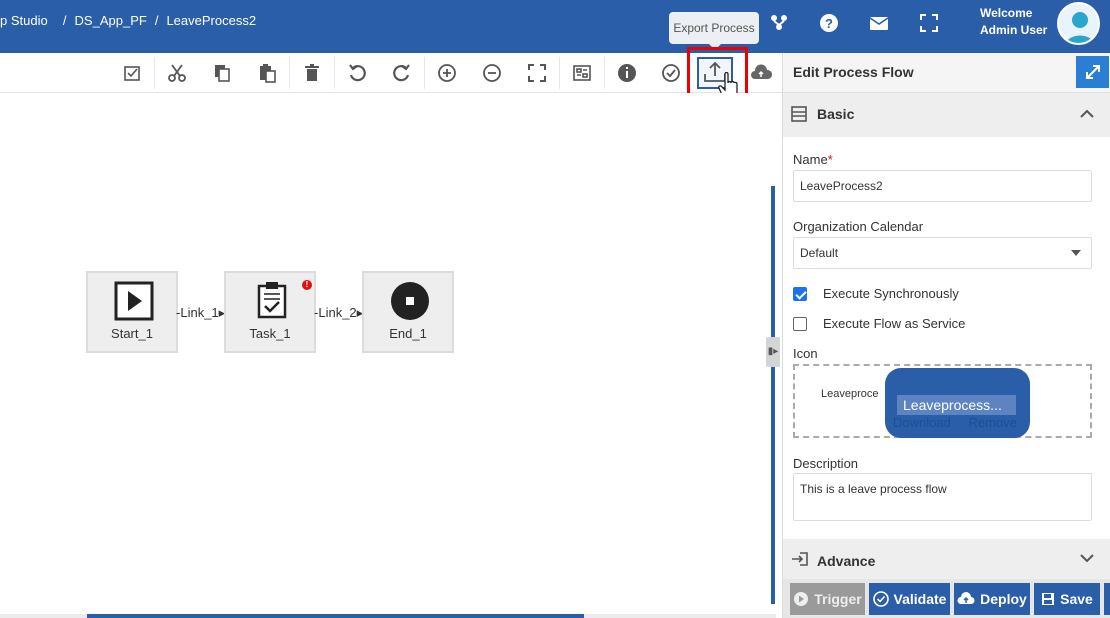 The height and width of the screenshot is (618, 1110). I want to click on mail-icon, so click(880, 24).